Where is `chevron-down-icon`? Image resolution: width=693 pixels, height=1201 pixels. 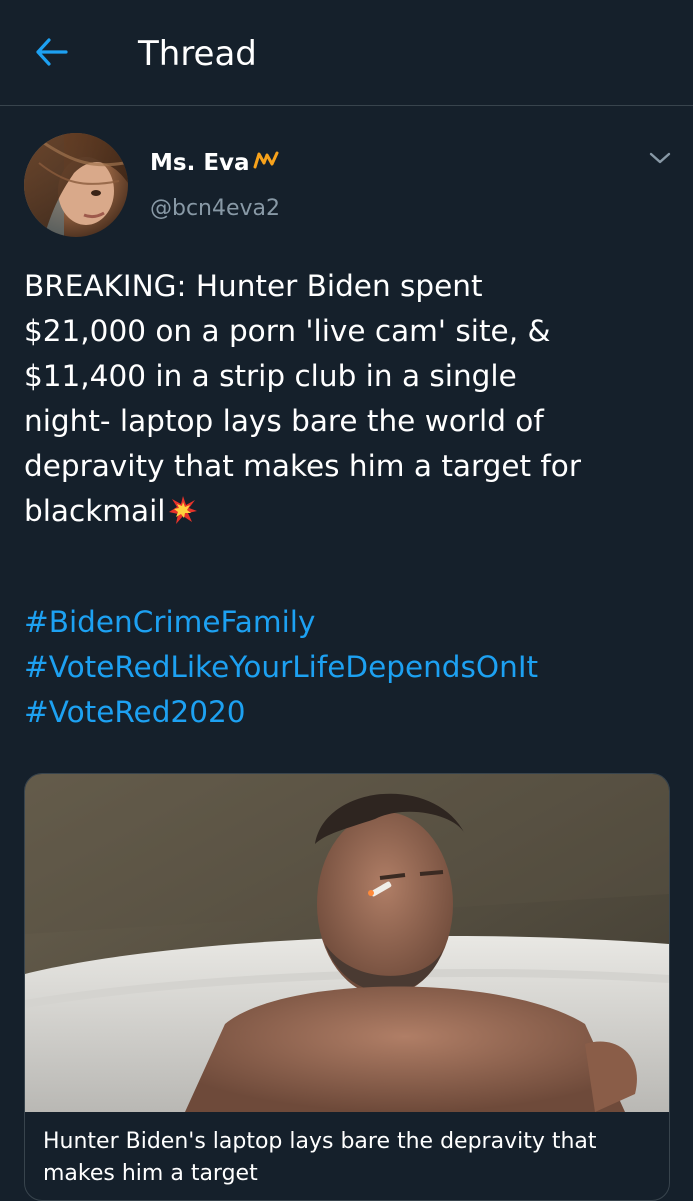 chevron-down-icon is located at coordinates (660, 160).